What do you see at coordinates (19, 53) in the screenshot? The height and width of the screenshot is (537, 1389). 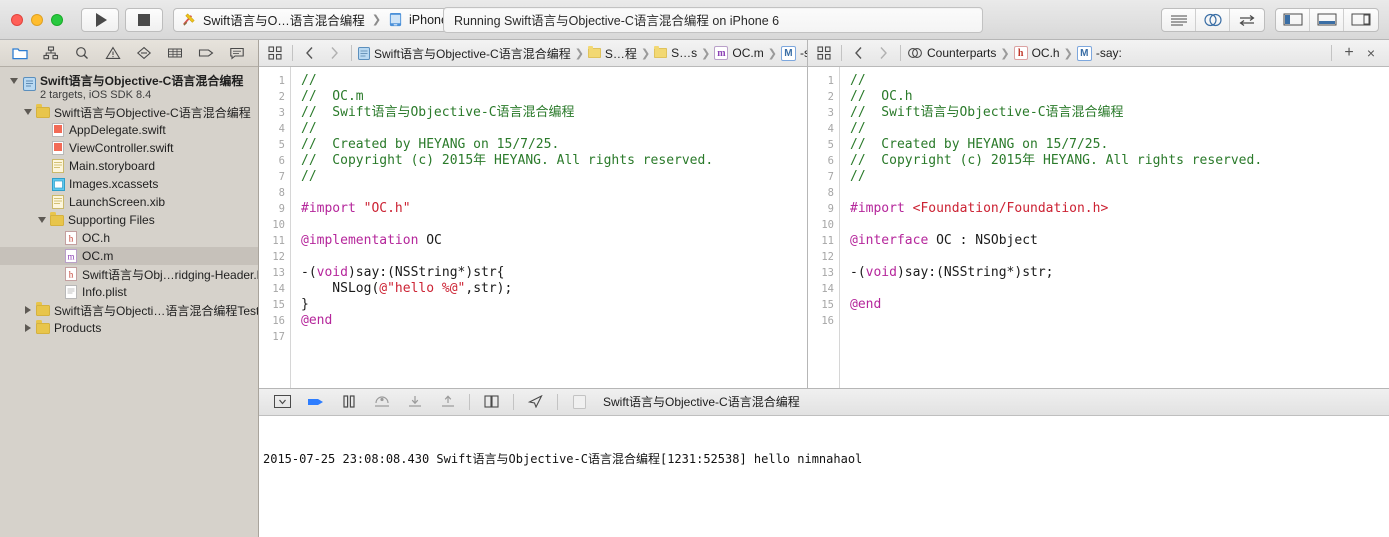 I see `sidebar-tab-project-navigator` at bounding box center [19, 53].